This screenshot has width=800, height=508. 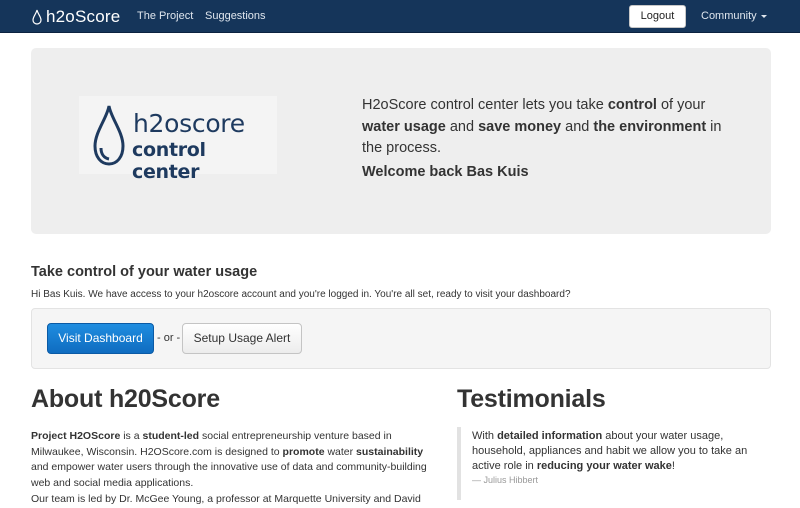 I want to click on nav-the-project: The Project, so click(x=165, y=16).